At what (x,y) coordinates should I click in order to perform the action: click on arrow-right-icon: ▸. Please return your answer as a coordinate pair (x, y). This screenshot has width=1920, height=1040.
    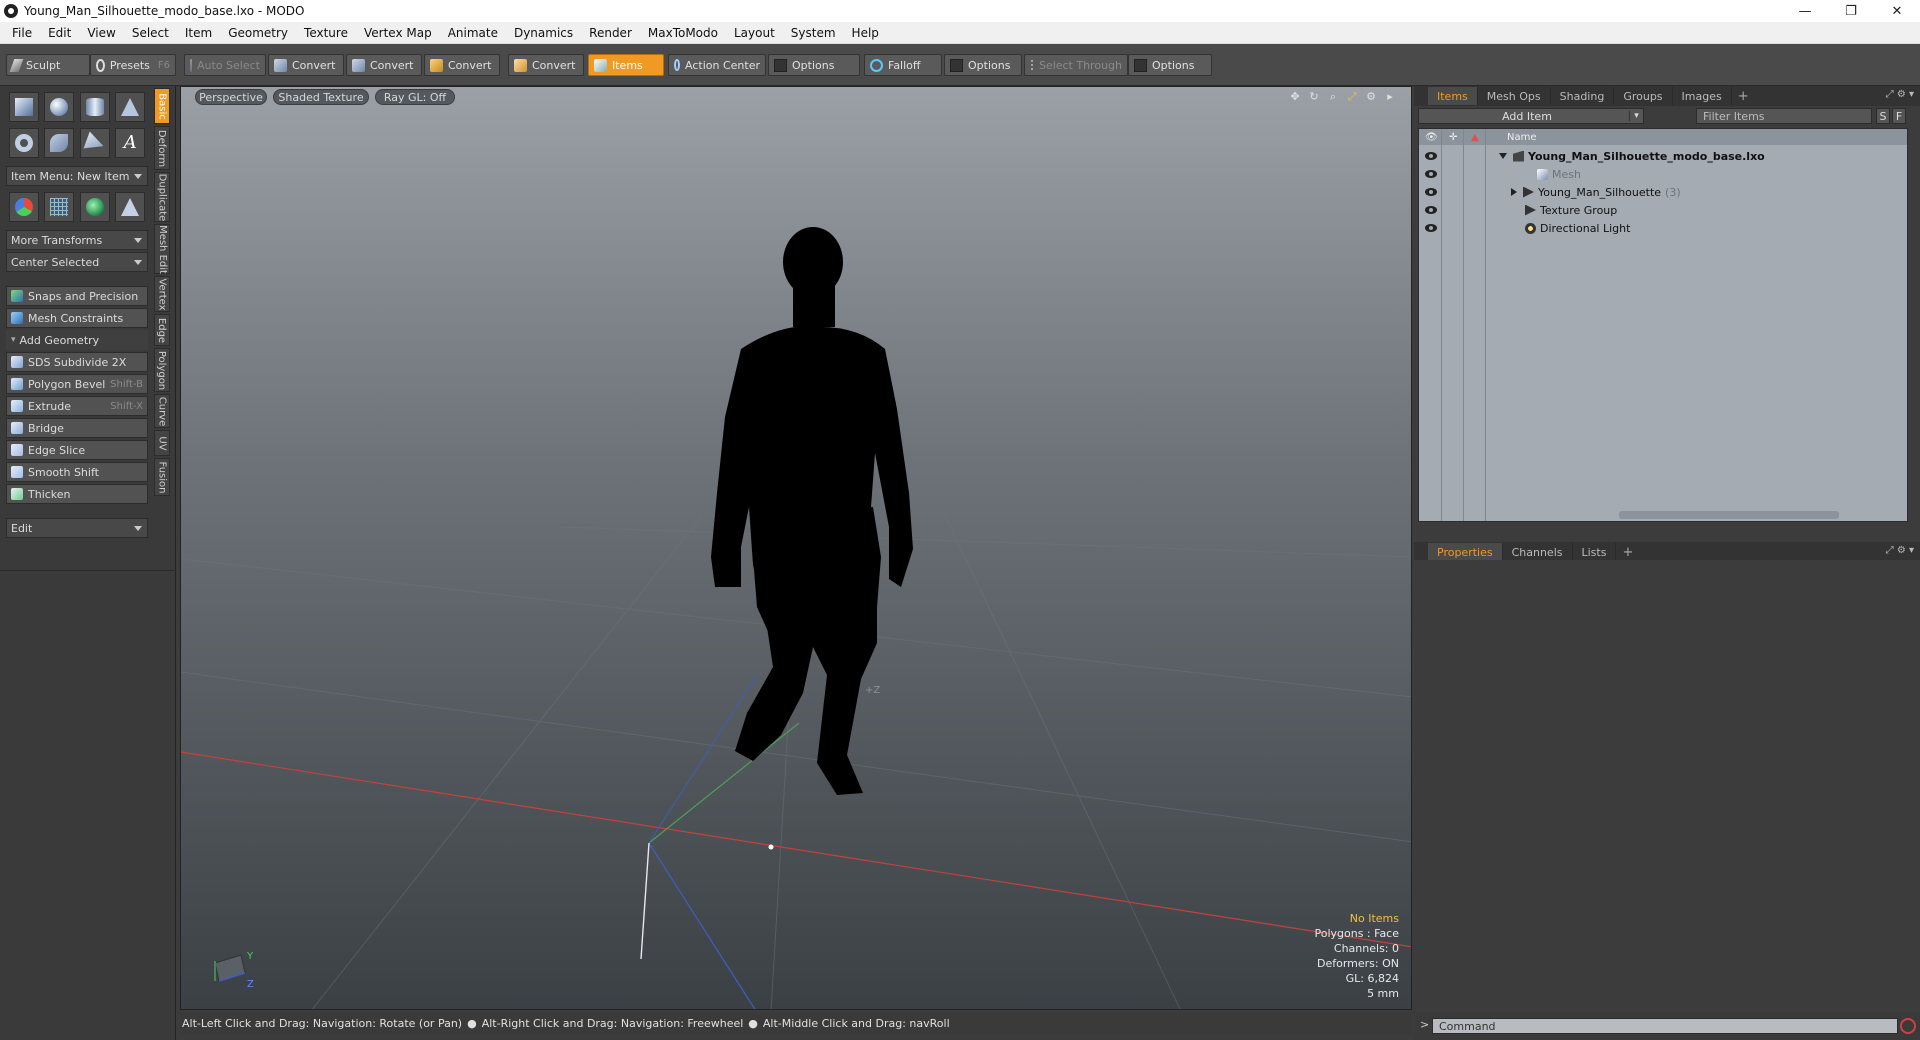
    Looking at the image, I should click on (1390, 97).